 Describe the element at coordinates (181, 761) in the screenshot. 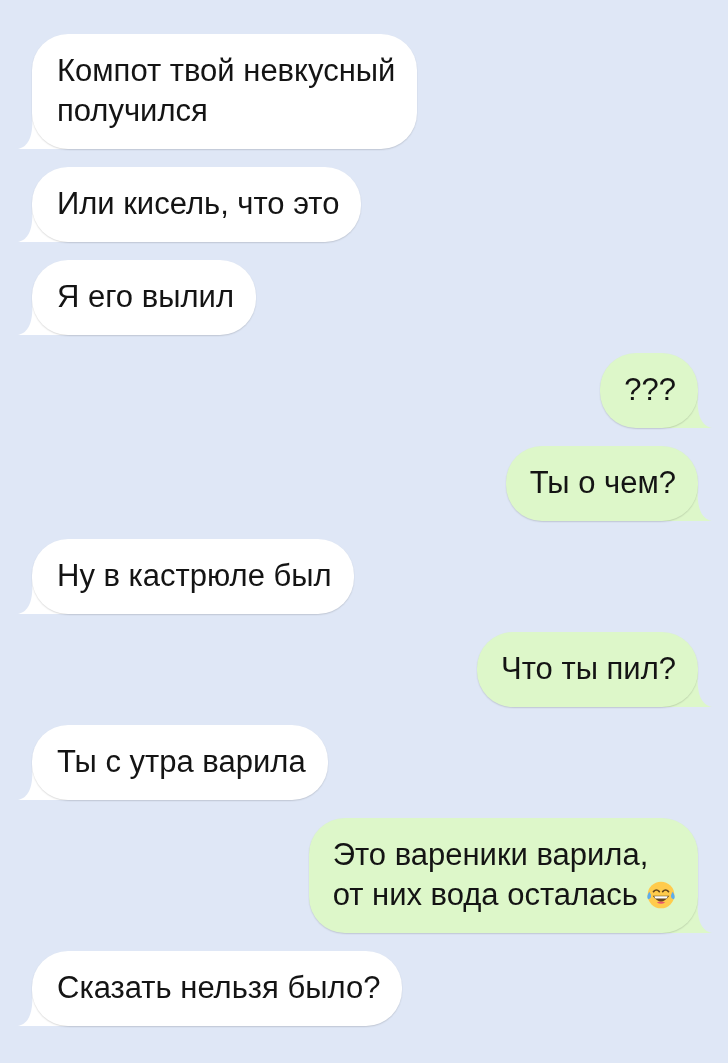

I see `message-text: Ты с утра варила` at that location.